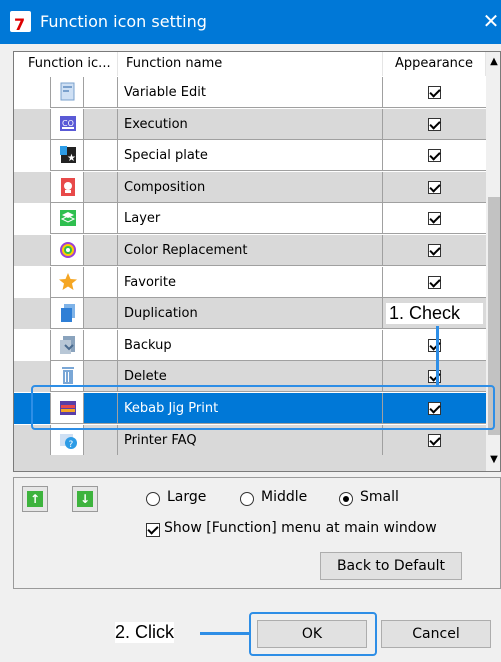 The height and width of the screenshot is (662, 501). What do you see at coordinates (493, 61) in the screenshot?
I see `scroll-up-icon: ▲` at bounding box center [493, 61].